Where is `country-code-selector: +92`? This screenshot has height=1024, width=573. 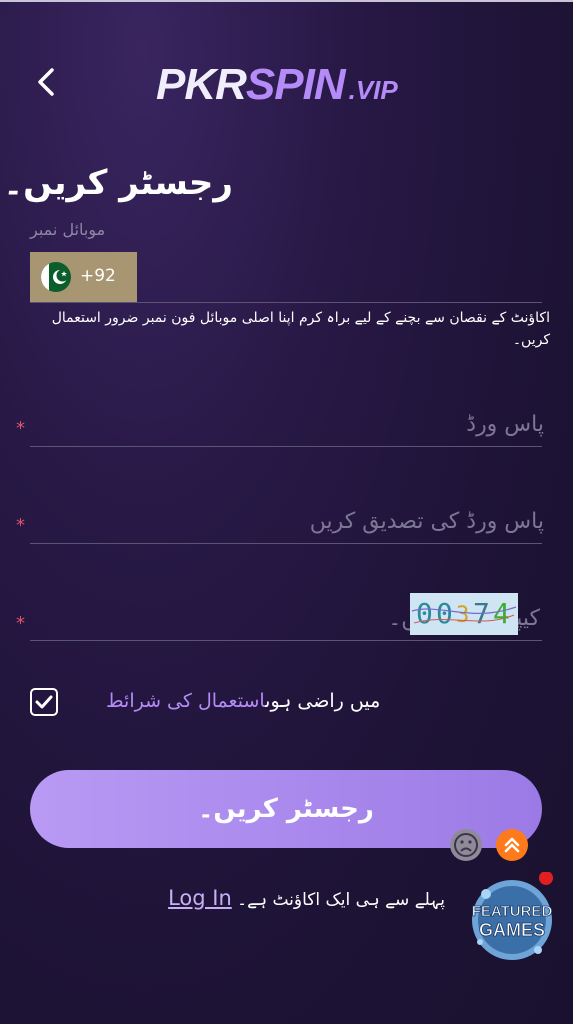 country-code-selector: +92 is located at coordinates (83, 277).